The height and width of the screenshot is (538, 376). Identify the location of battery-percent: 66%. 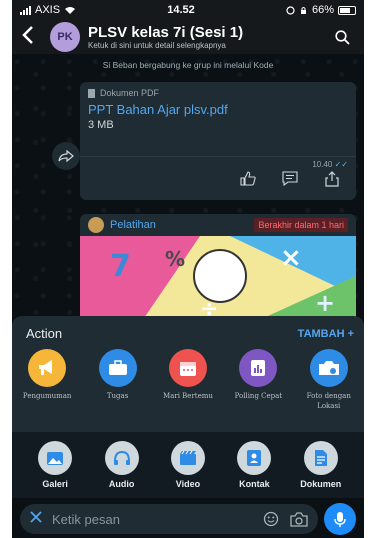
(322, 10).